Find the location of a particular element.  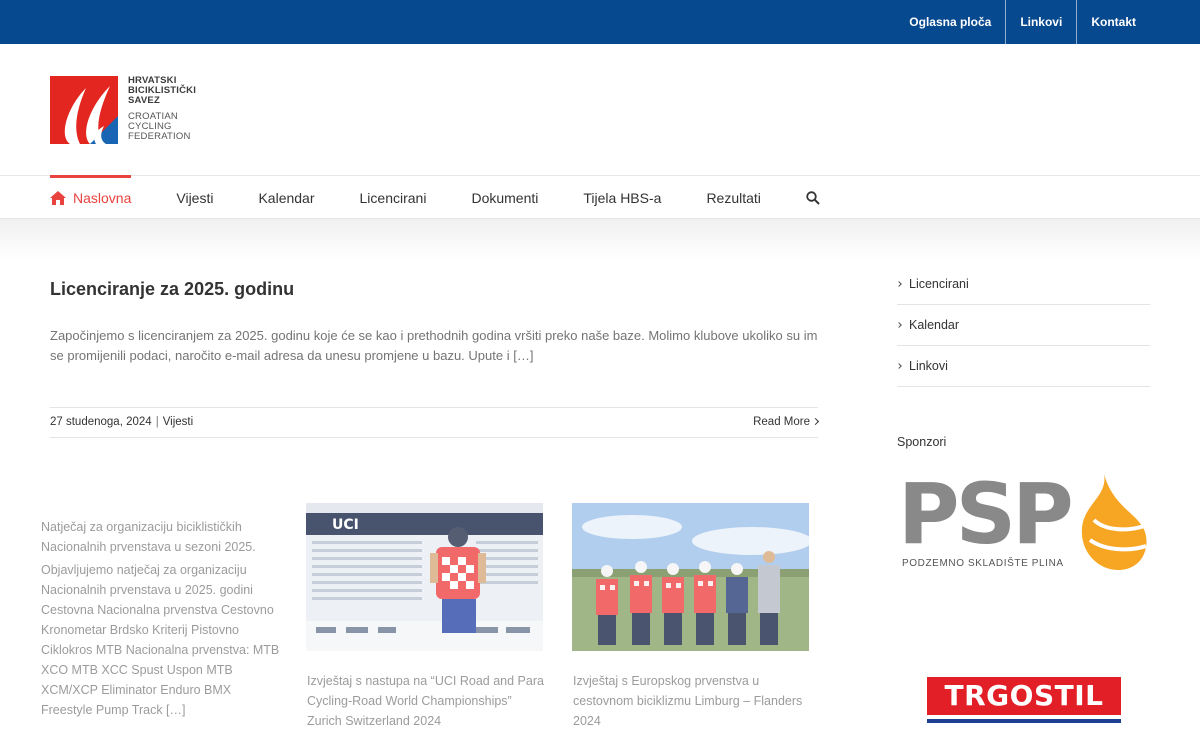

team-photo-icon is located at coordinates (690, 577).